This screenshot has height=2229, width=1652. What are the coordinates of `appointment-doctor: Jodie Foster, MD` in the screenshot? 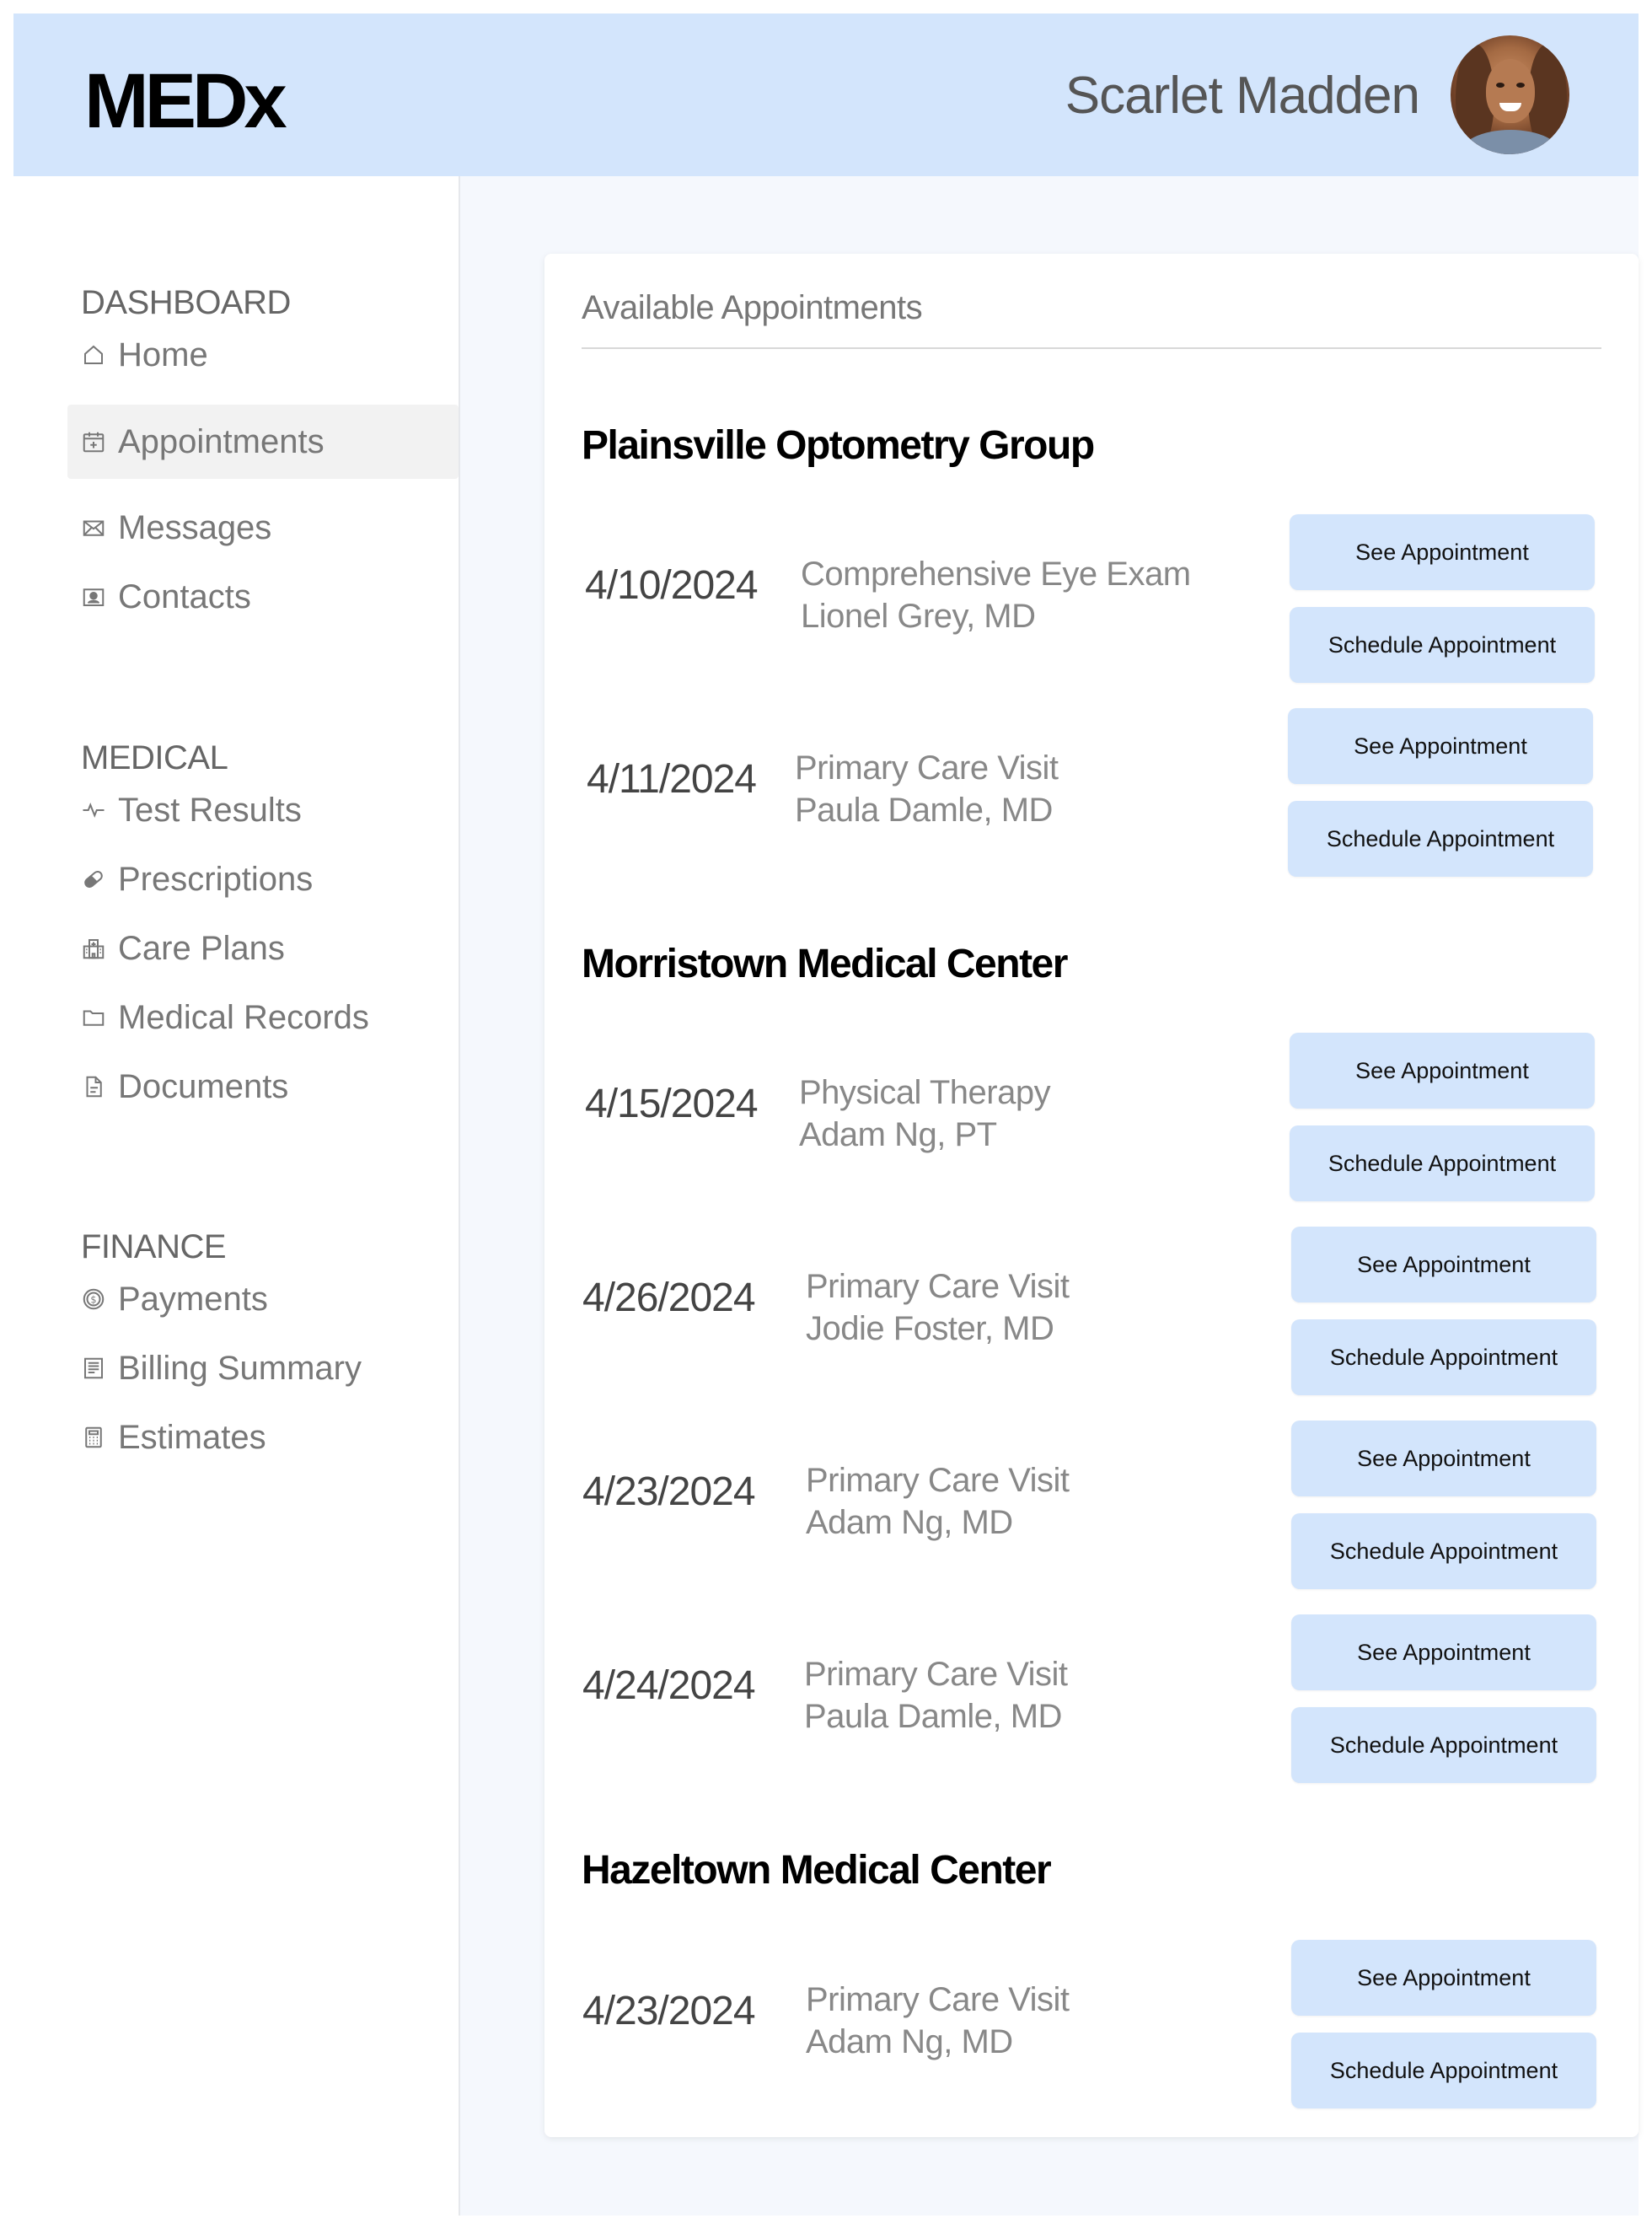 It's located at (930, 1328).